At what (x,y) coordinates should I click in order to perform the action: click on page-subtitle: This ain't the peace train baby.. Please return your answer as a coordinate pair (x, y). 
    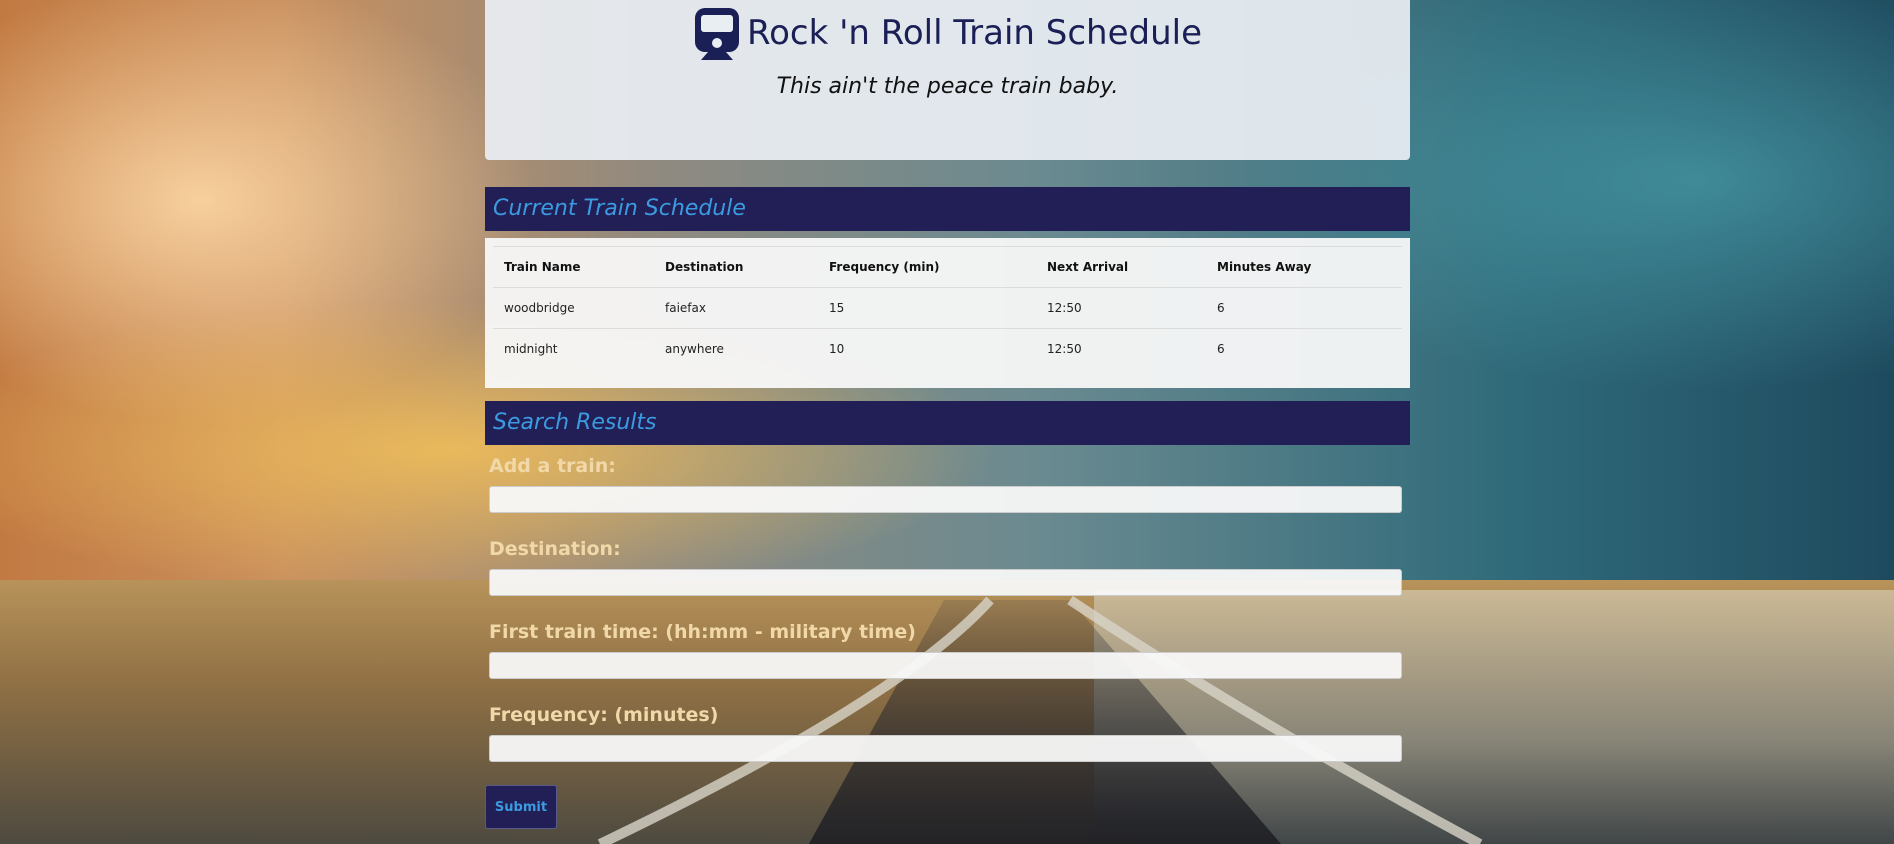
    Looking at the image, I should click on (947, 86).